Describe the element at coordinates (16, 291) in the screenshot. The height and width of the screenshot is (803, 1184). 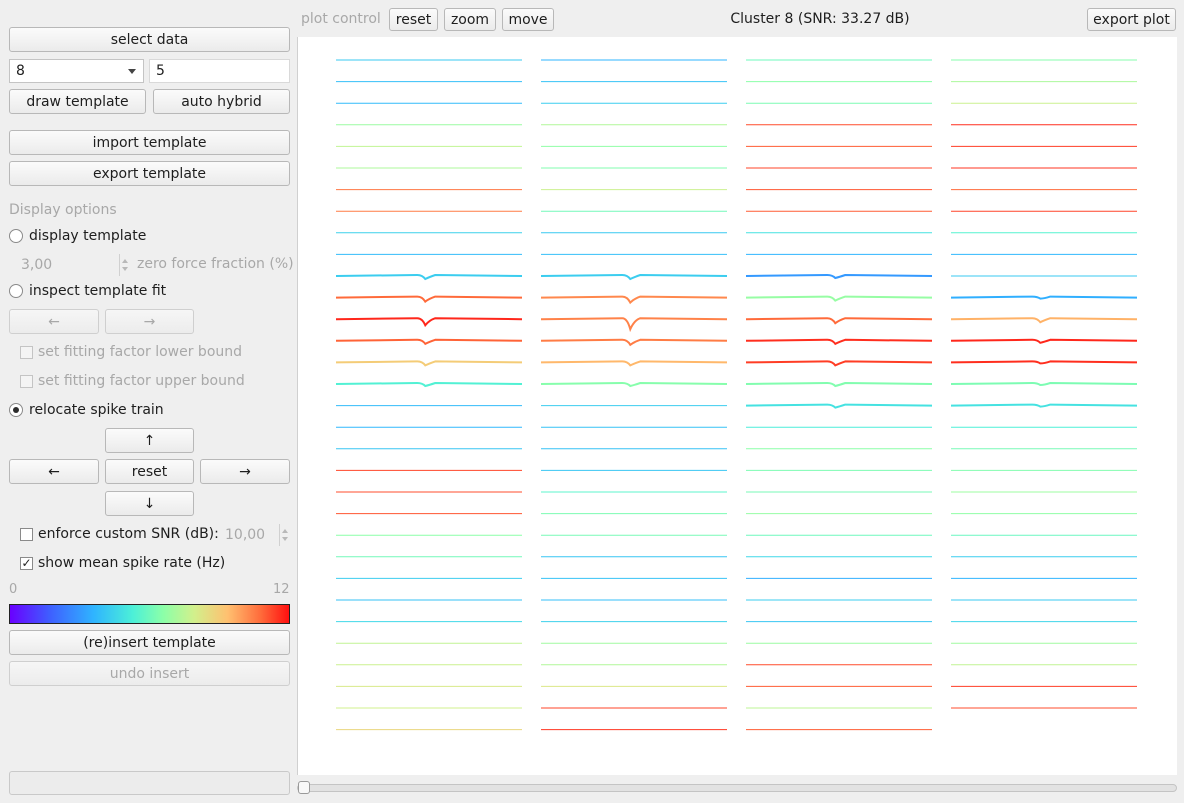
I see `inspect-template-fit-radio` at that location.